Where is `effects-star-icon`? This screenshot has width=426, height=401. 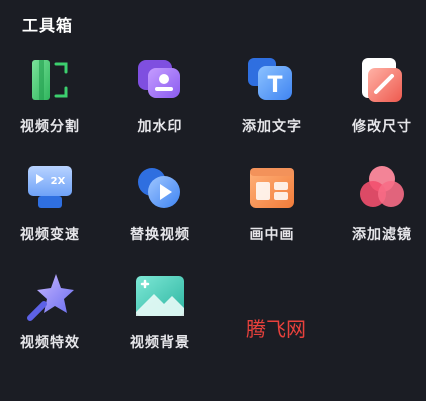
effects-star-icon is located at coordinates (50, 297).